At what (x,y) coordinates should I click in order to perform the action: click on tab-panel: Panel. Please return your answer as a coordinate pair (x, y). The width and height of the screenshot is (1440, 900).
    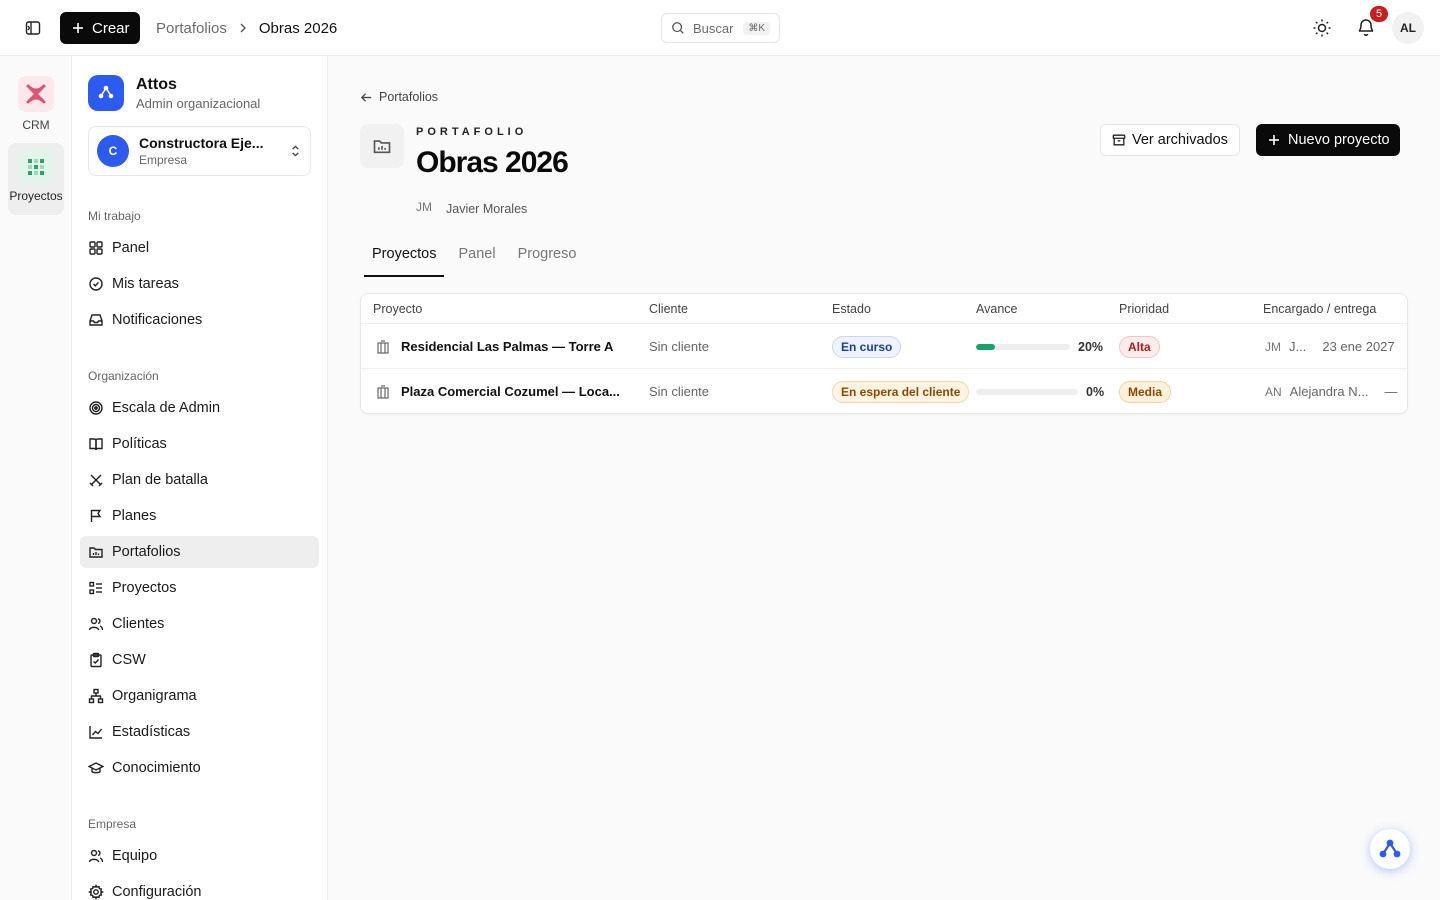
    Looking at the image, I should click on (476, 261).